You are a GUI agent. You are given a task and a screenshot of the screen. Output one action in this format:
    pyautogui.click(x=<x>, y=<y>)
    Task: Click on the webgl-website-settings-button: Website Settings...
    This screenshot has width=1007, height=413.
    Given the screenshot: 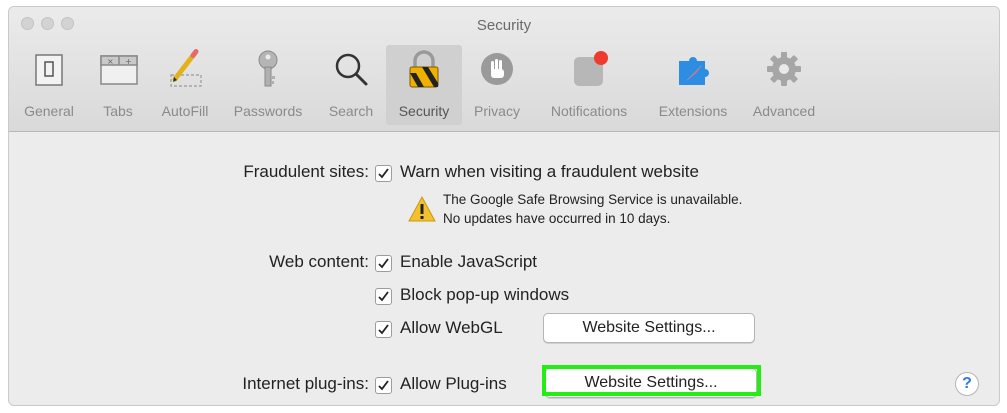 What is the action you would take?
    pyautogui.click(x=649, y=328)
    